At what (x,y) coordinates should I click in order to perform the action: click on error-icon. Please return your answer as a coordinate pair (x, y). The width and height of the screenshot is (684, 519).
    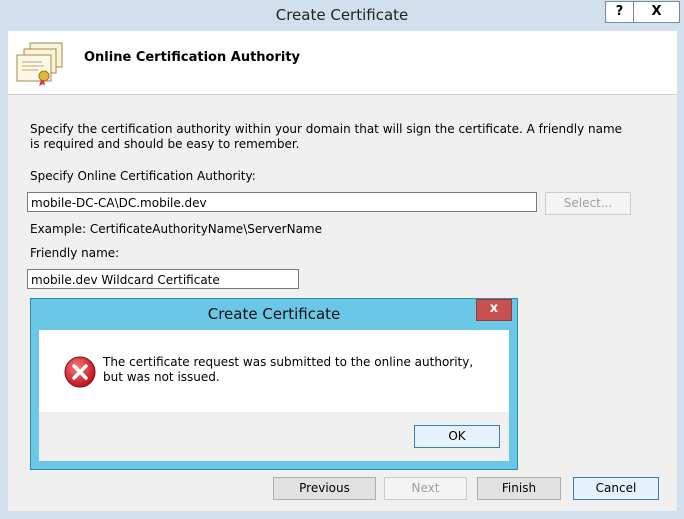
    Looking at the image, I should click on (80, 372).